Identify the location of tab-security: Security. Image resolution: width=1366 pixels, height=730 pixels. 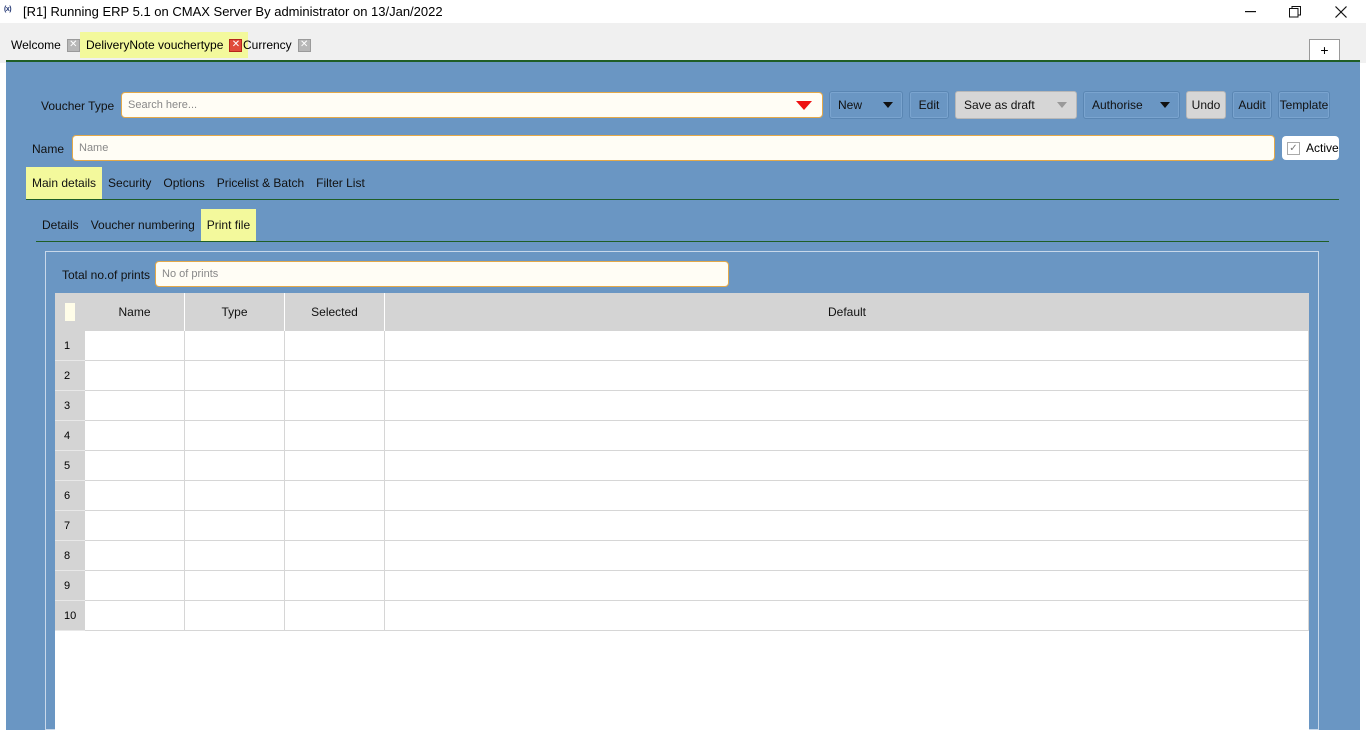
(129, 183).